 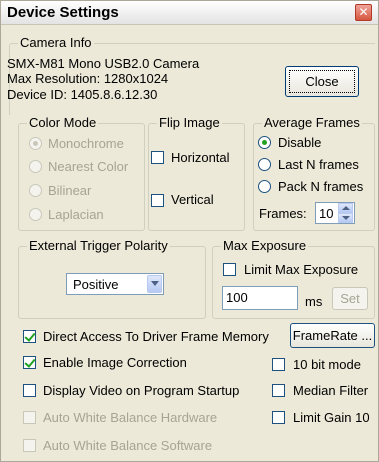 What do you see at coordinates (115, 362) in the screenshot?
I see `enable-correction-label: Enable Image Correction` at bounding box center [115, 362].